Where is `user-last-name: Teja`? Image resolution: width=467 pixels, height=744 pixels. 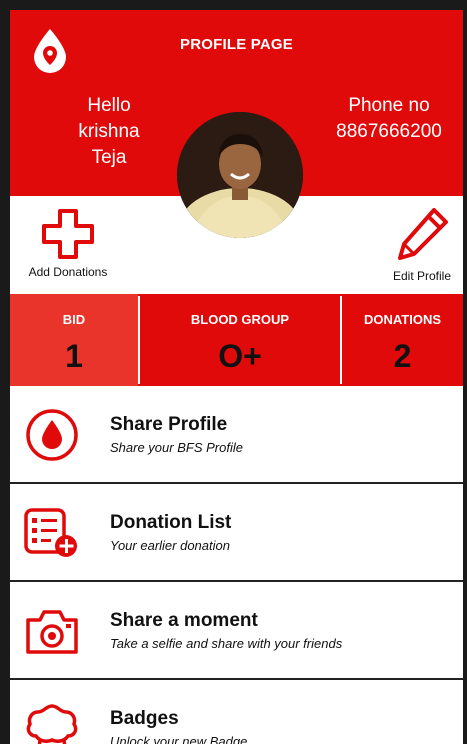
user-last-name: Teja is located at coordinates (109, 157).